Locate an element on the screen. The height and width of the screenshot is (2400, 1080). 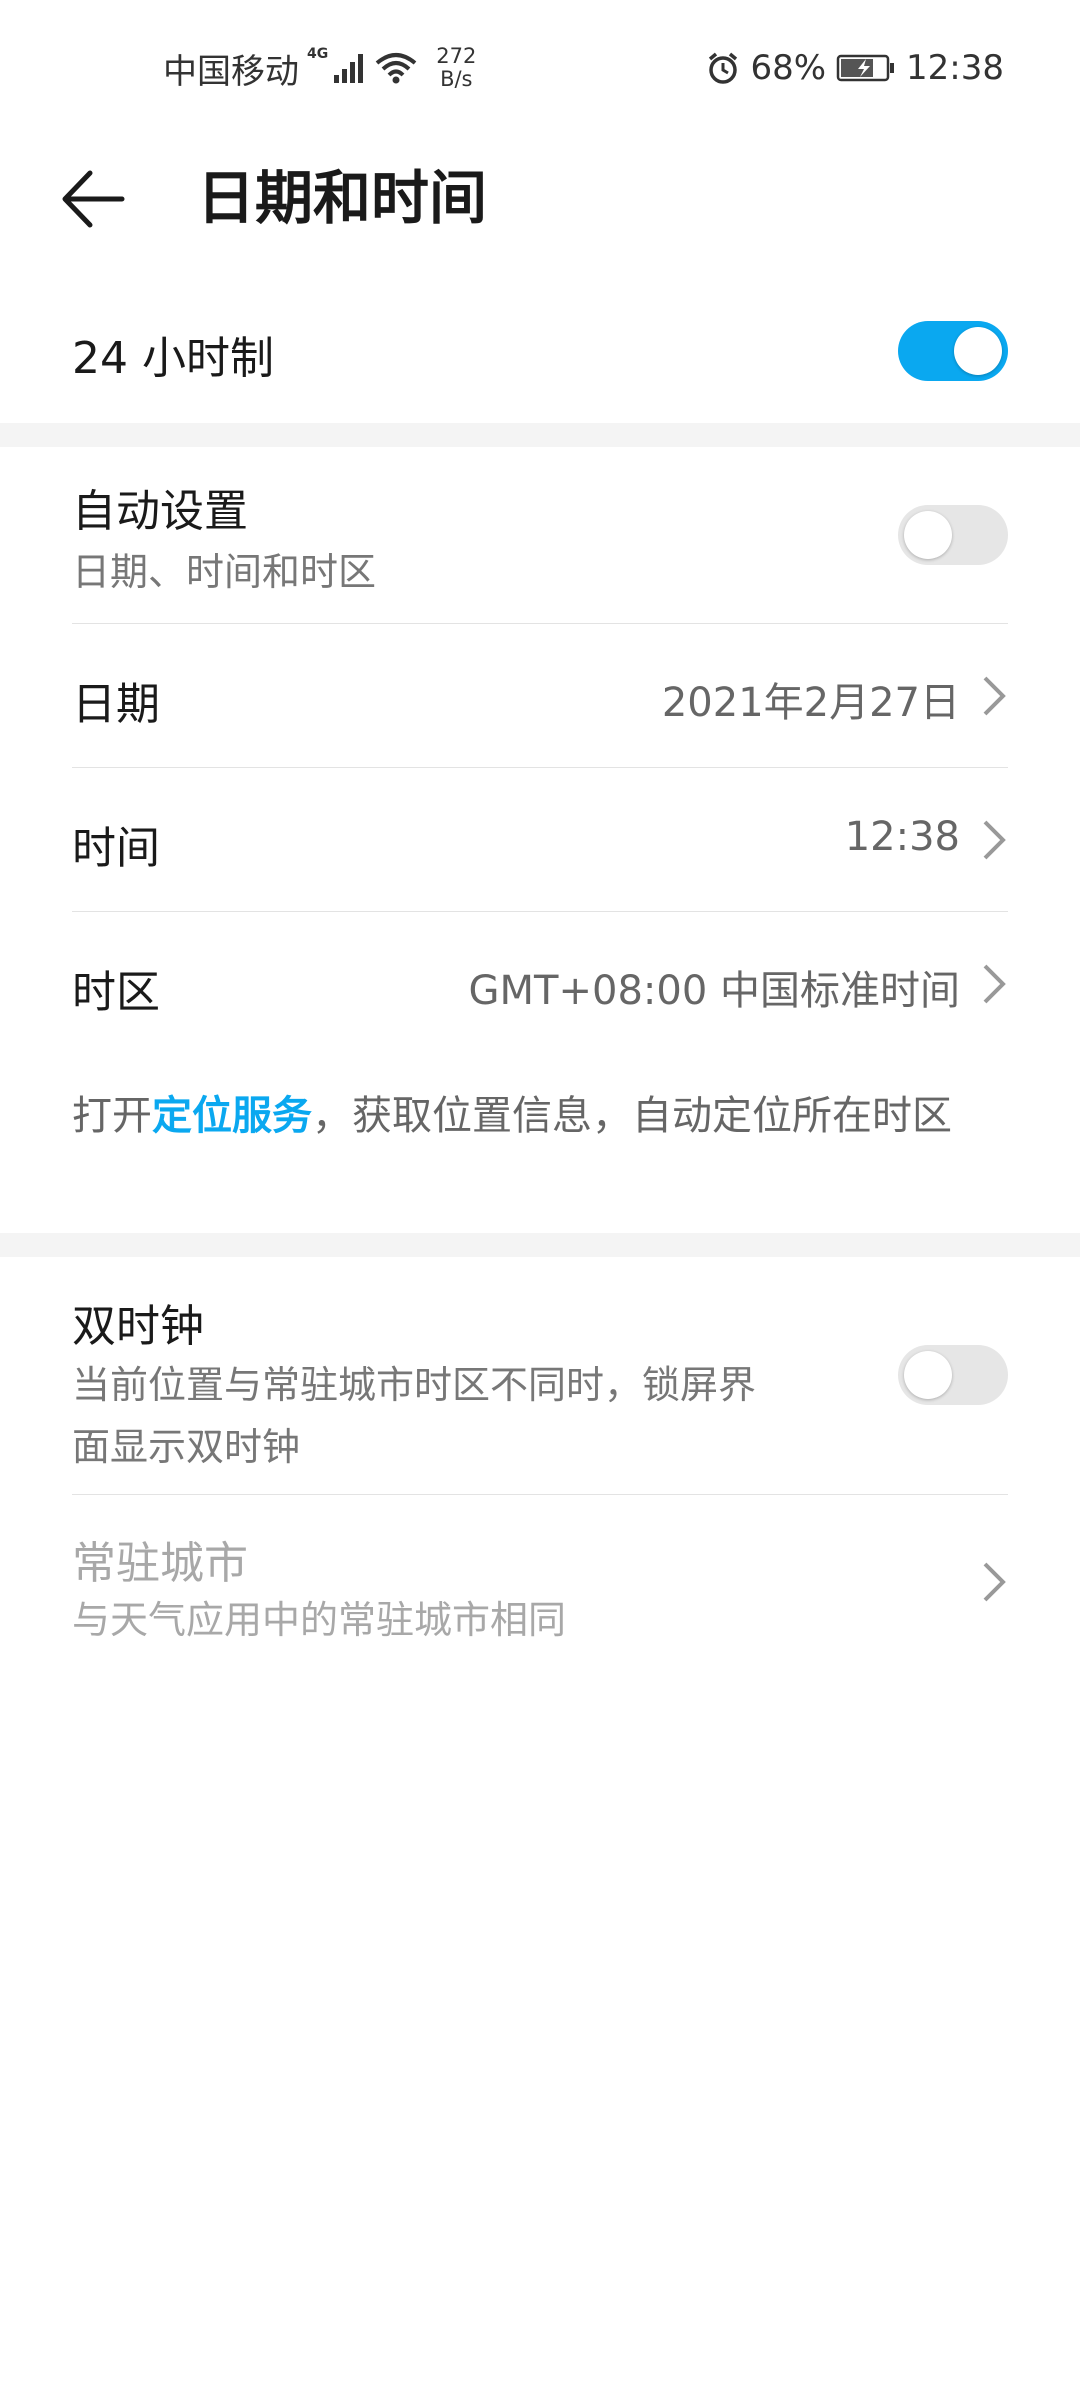
date-label: 日期 is located at coordinates (116, 704).